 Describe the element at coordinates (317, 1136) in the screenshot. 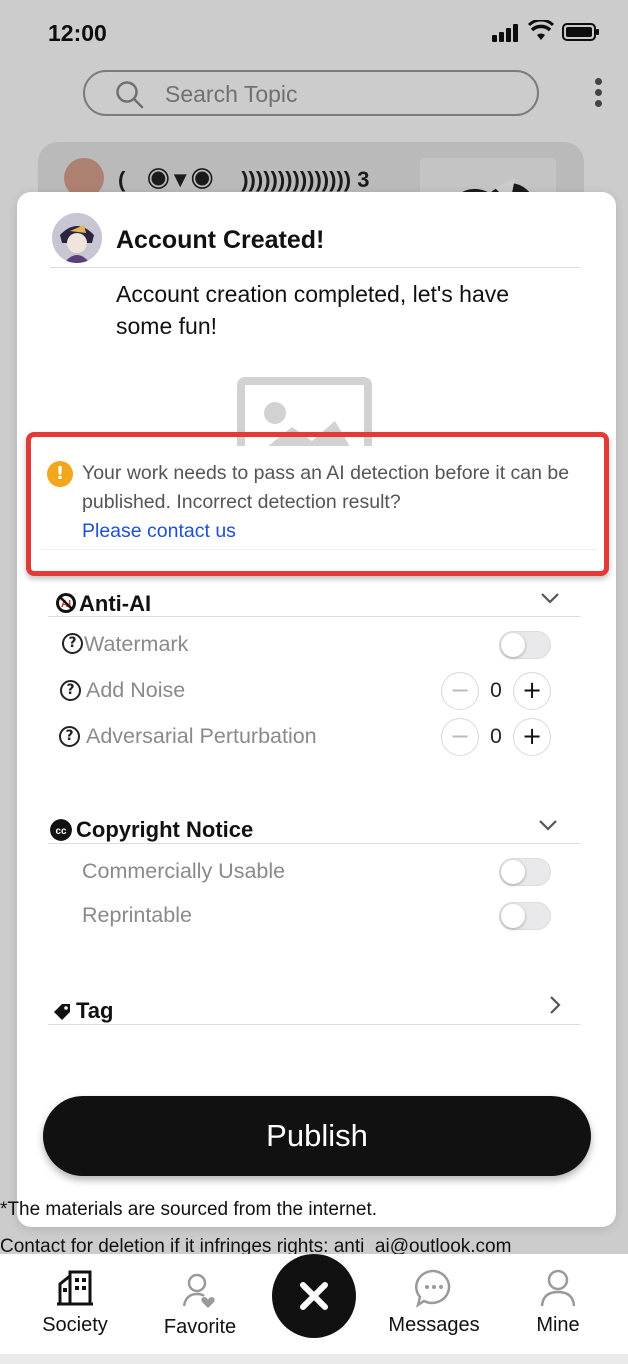

I see `publish-button: Publish` at that location.